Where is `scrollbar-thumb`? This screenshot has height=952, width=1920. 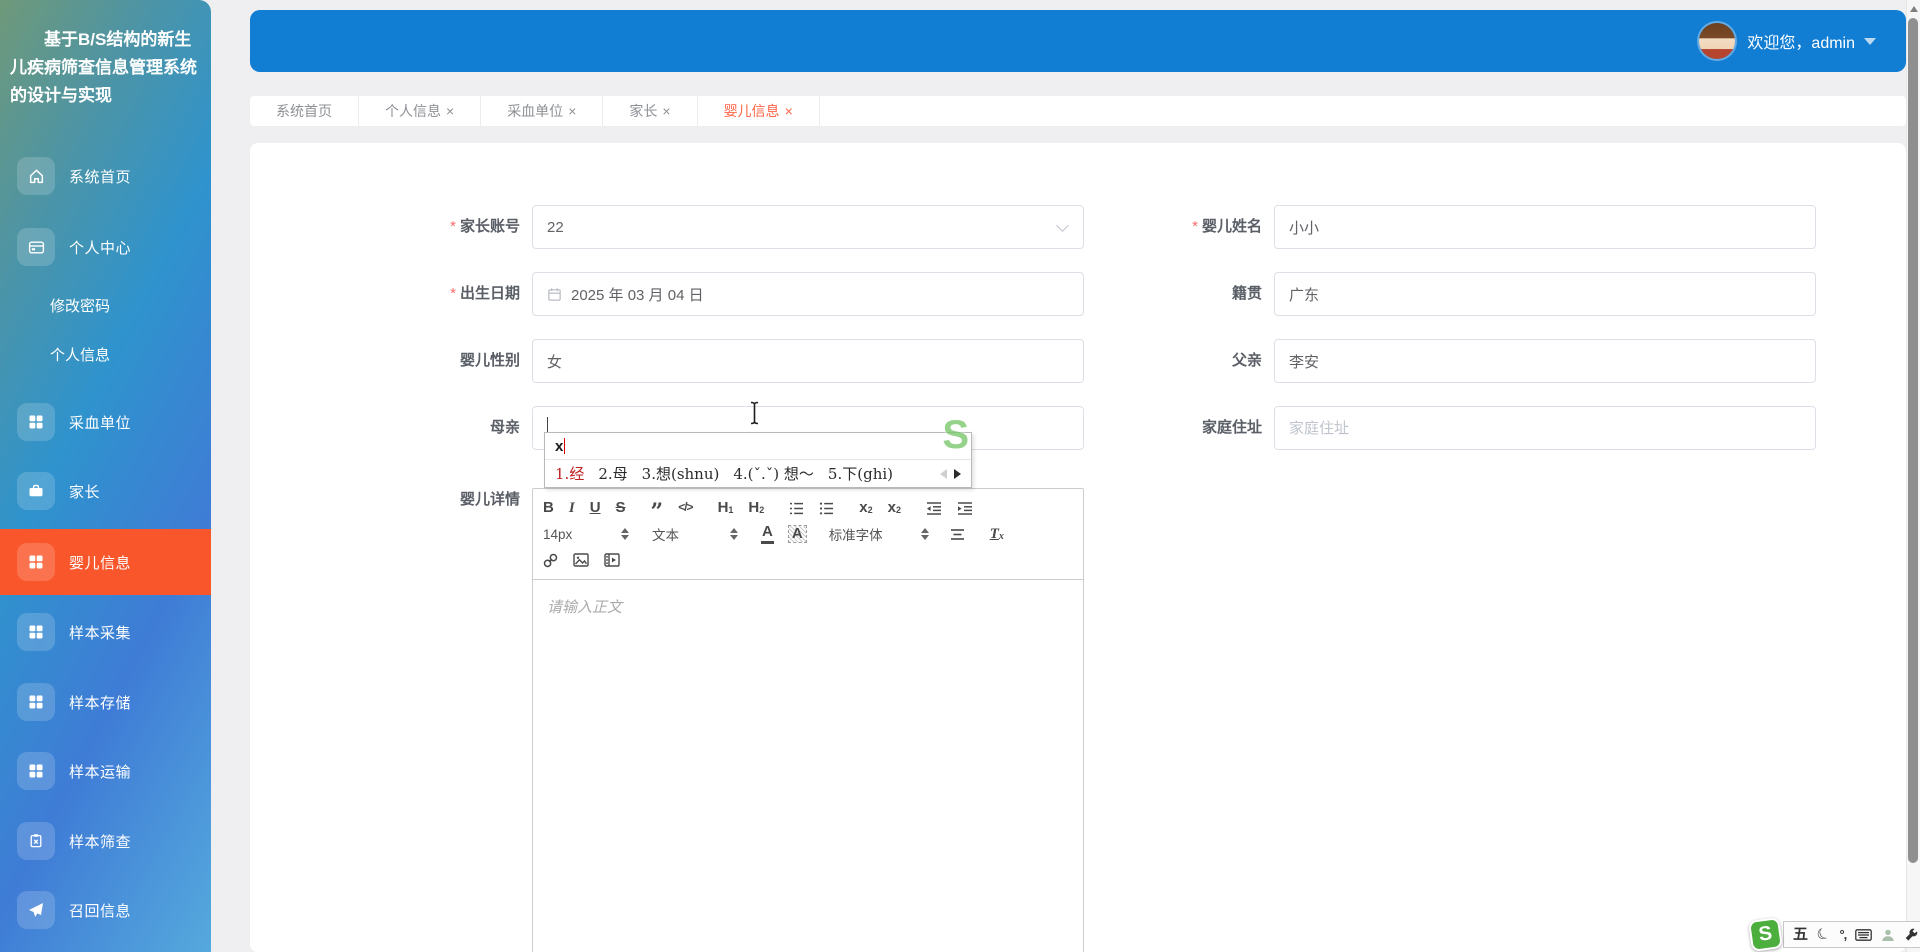 scrollbar-thumb is located at coordinates (1913, 440).